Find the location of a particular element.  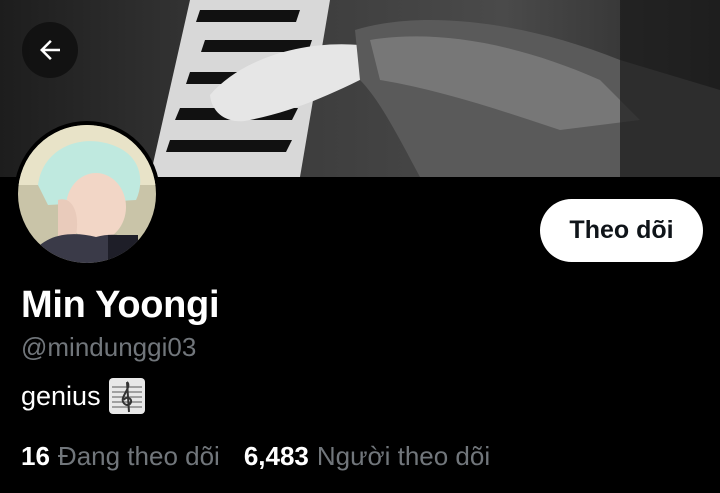

back-button is located at coordinates (50, 50).